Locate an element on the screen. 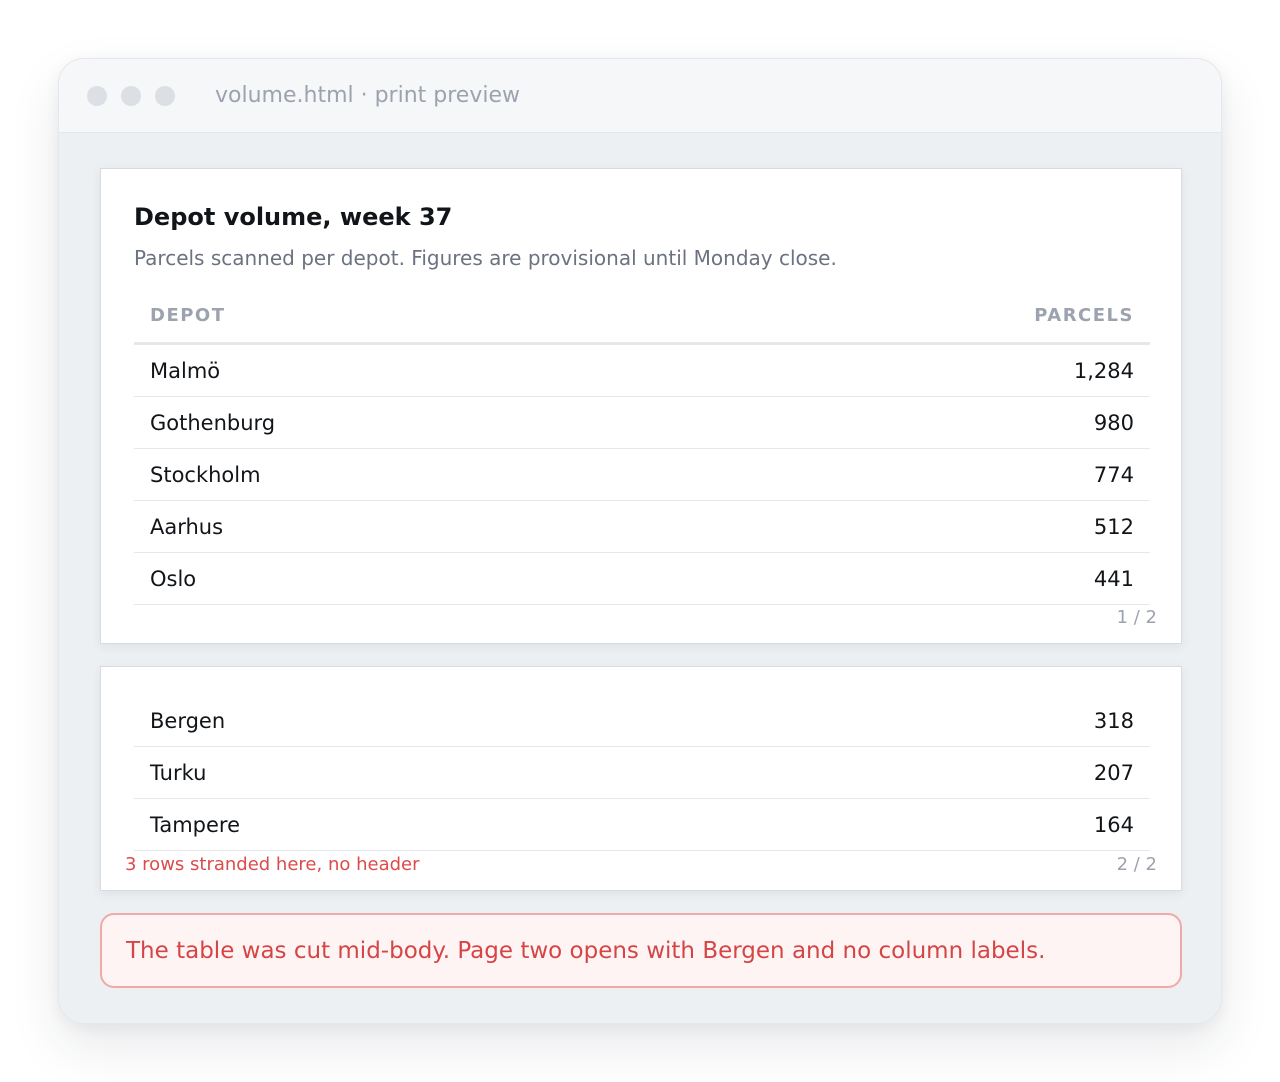 The width and height of the screenshot is (1280, 1082). table-row: Malmö 1,284 is located at coordinates (642, 371).